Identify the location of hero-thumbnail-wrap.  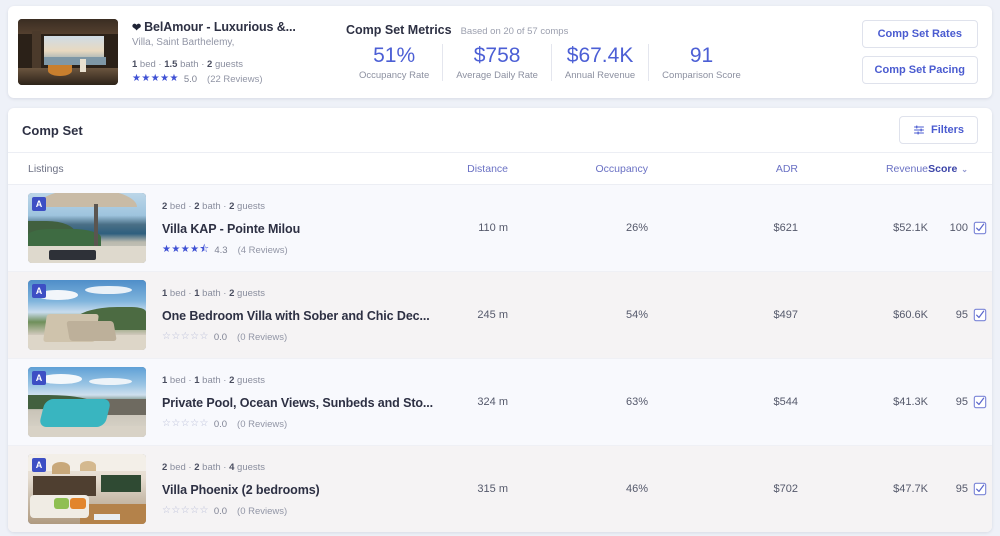
(68, 52).